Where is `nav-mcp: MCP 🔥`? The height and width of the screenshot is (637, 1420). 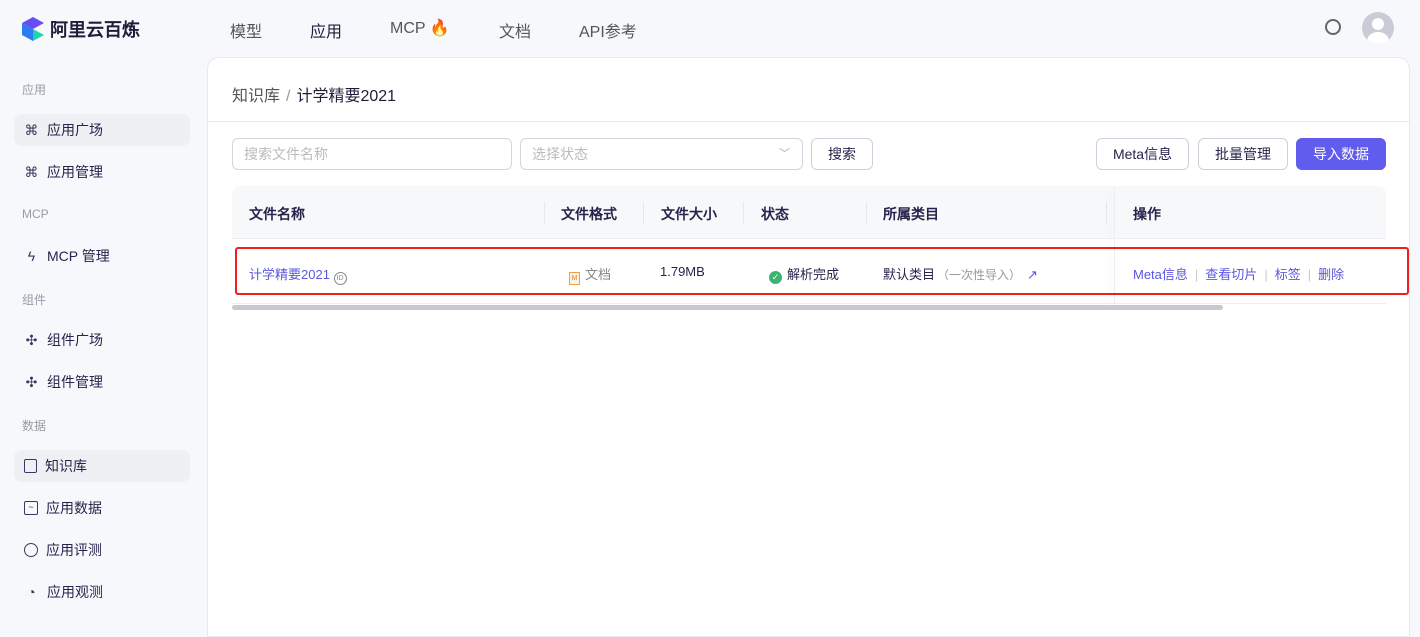
nav-mcp: MCP 🔥 is located at coordinates (420, 28).